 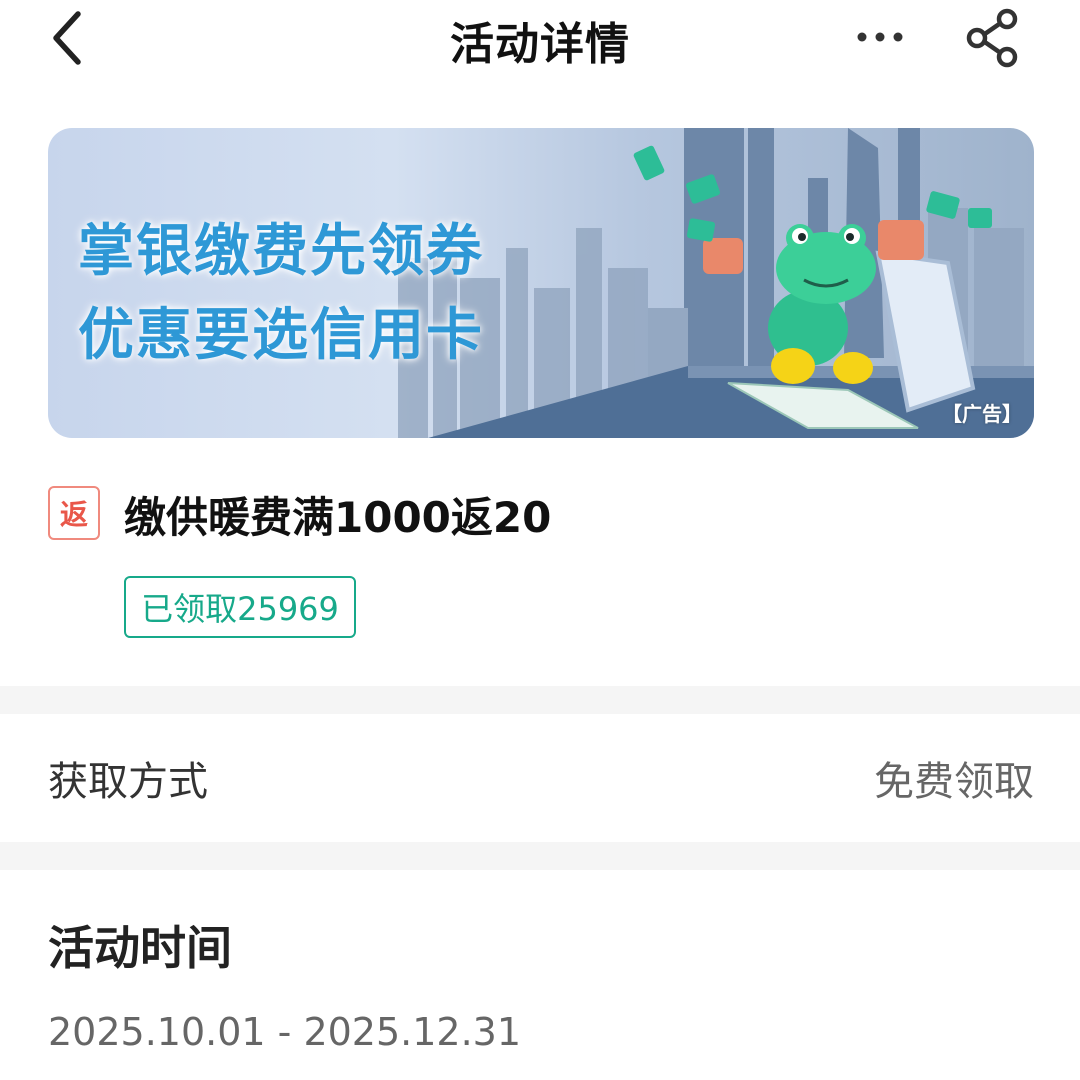 What do you see at coordinates (128, 782) in the screenshot?
I see `acquire-method-label: 获取方式` at bounding box center [128, 782].